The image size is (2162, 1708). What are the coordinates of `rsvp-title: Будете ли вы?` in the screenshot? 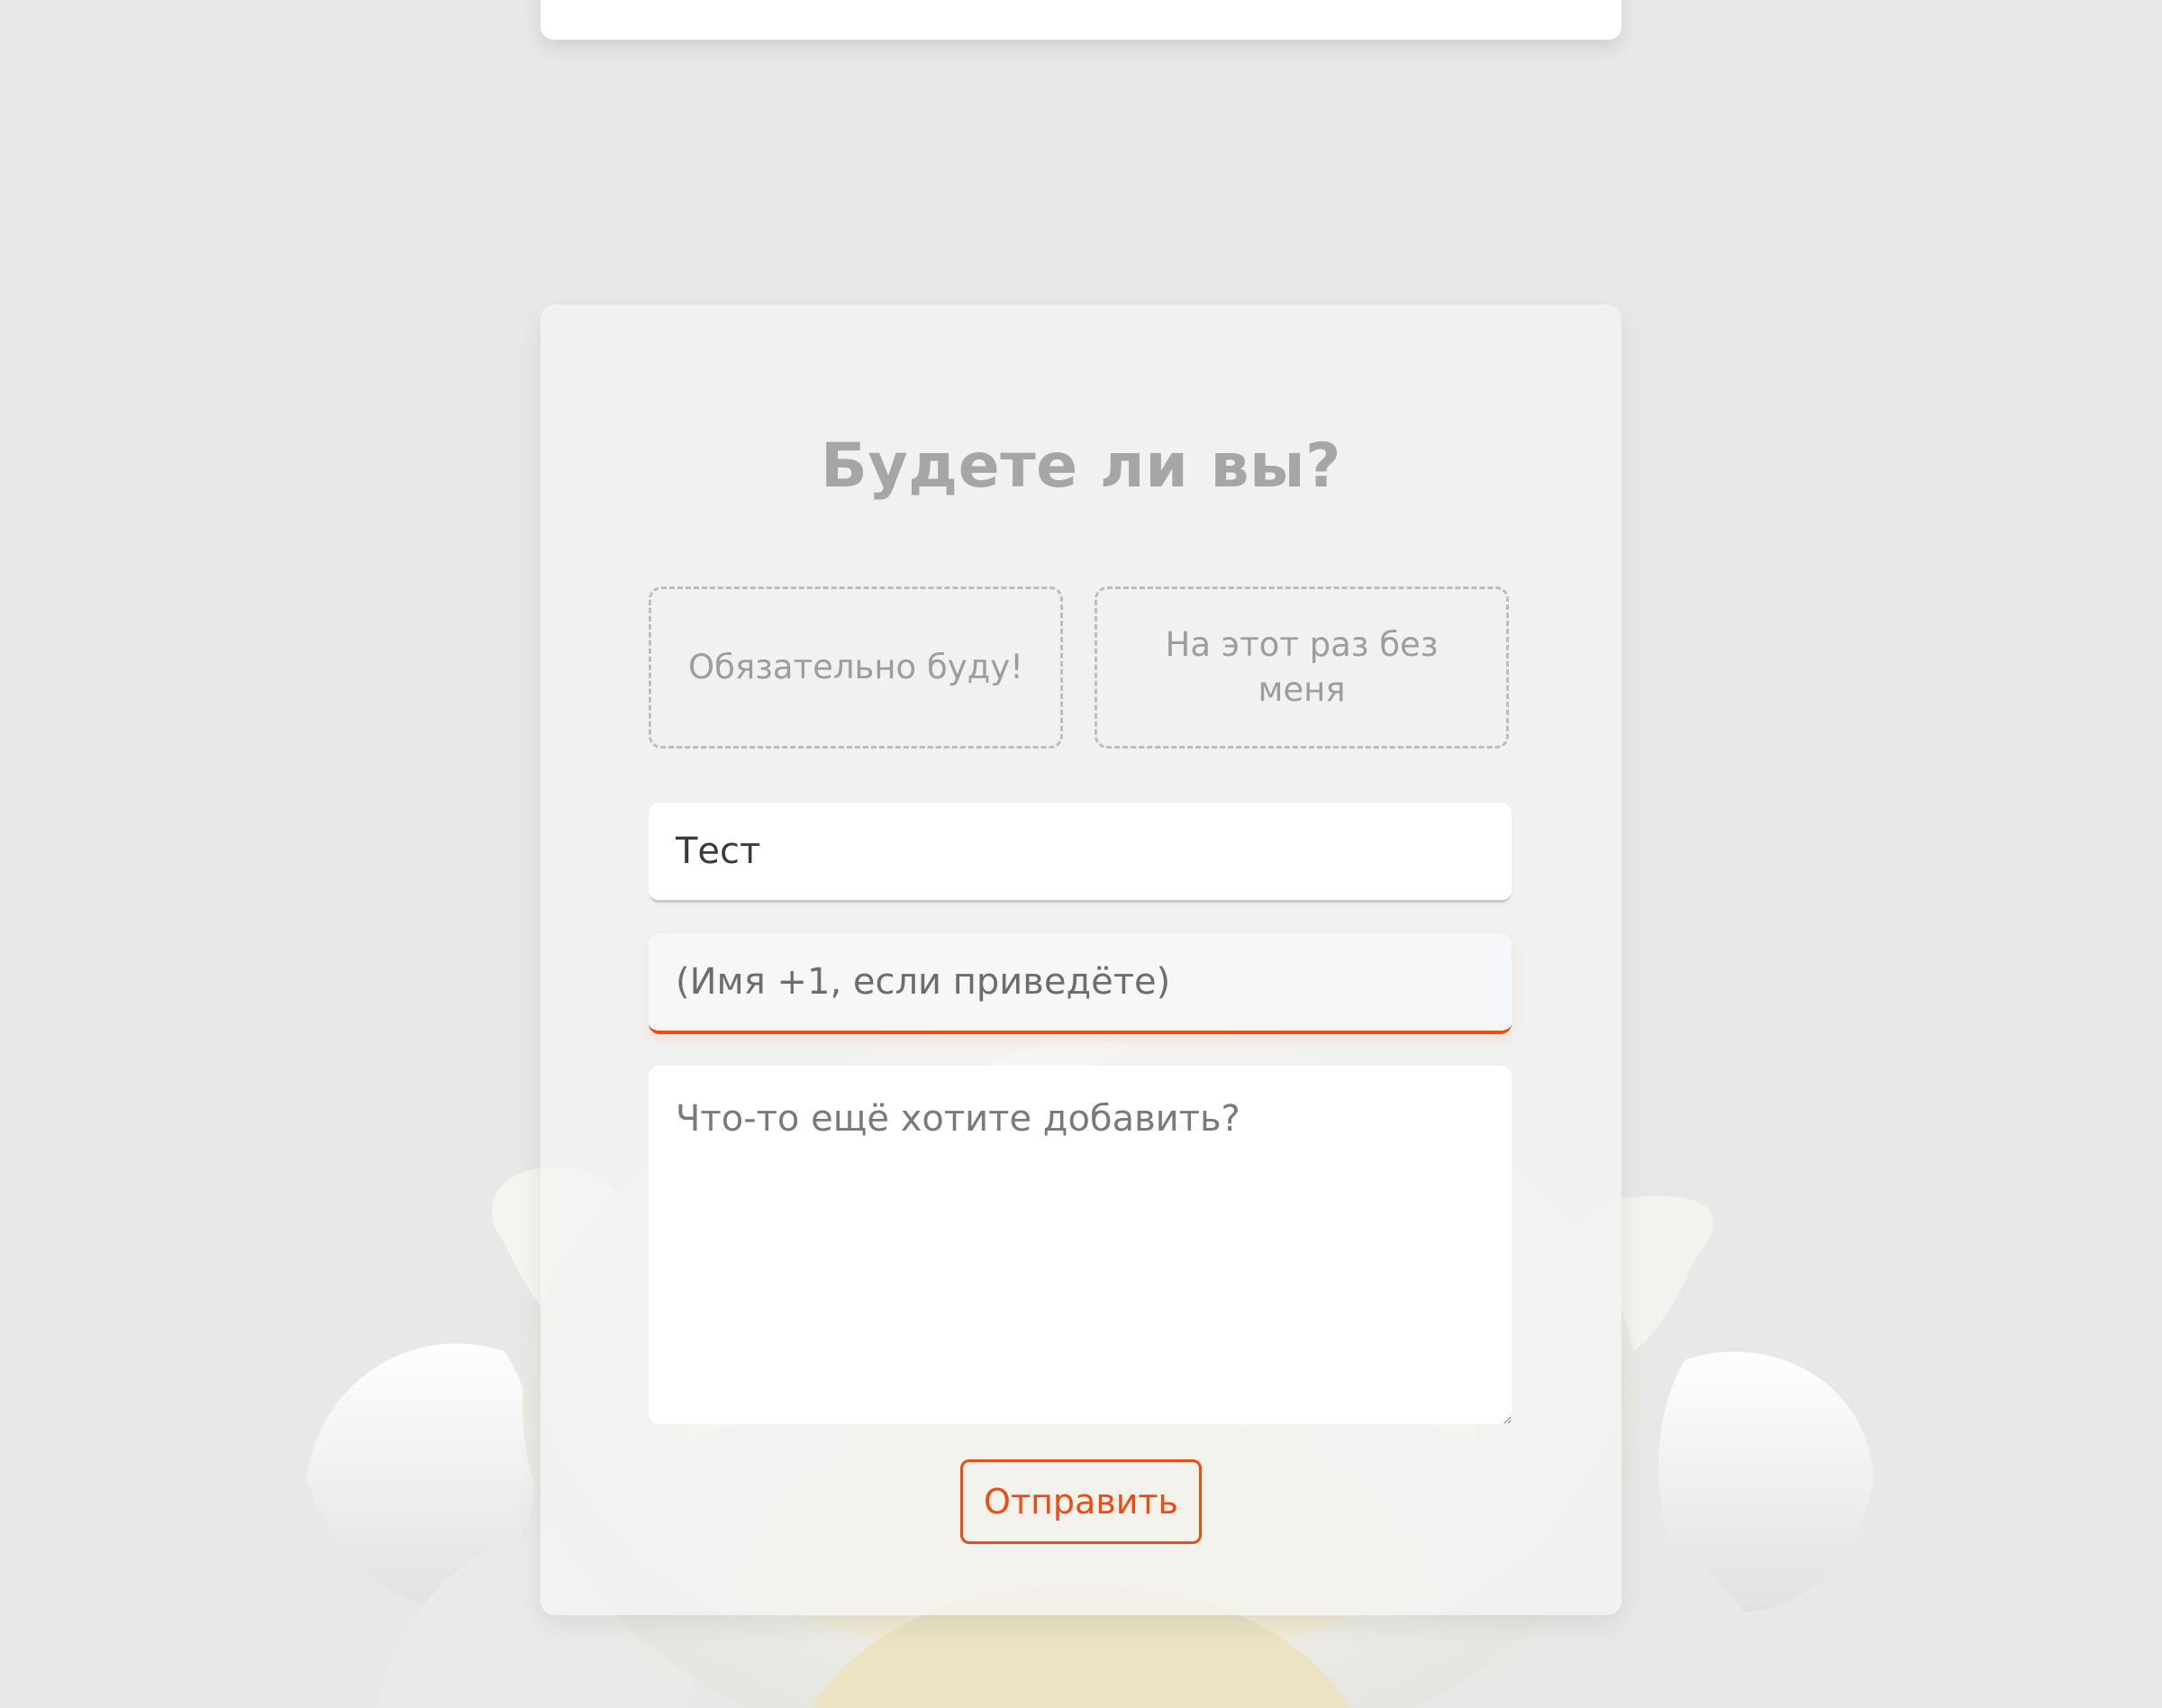 It's located at (1081, 466).